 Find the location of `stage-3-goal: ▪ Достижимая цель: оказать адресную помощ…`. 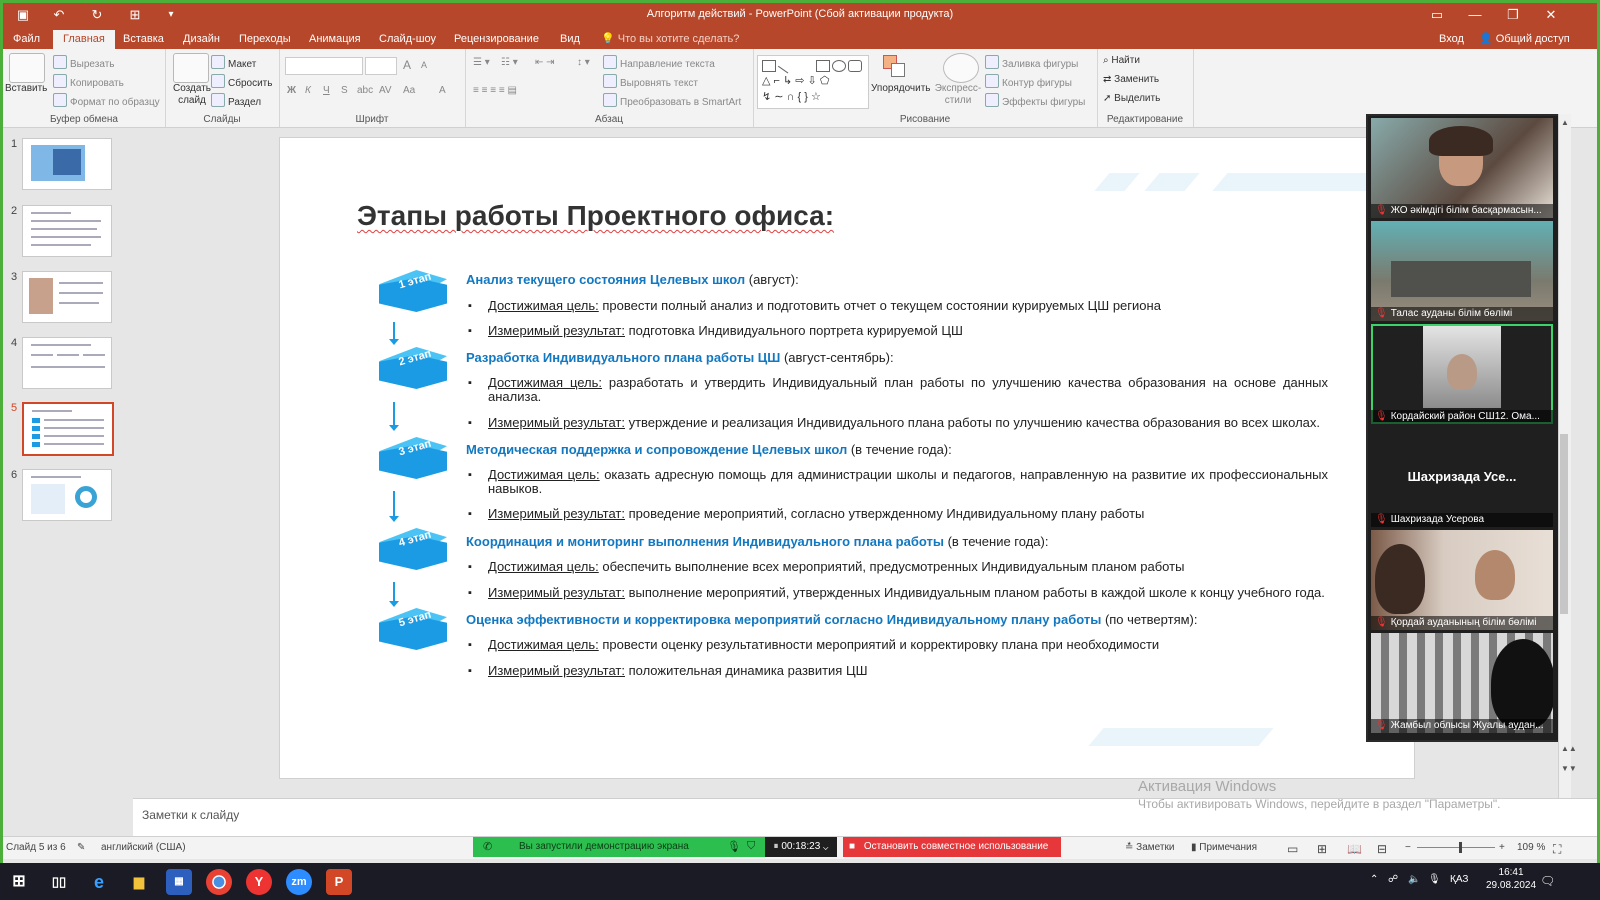

stage-3-goal: ▪ Достижимая цель: оказать адресную помощ… is located at coordinates (897, 482).